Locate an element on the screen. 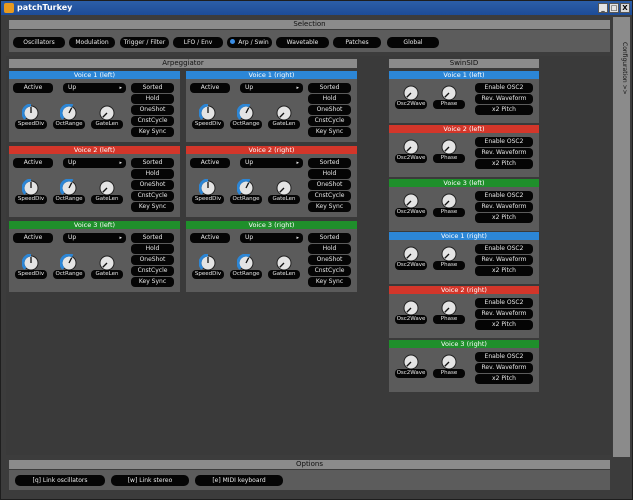 The image size is (633, 500). tab-lfo-env: LFO / Env is located at coordinates (198, 42).